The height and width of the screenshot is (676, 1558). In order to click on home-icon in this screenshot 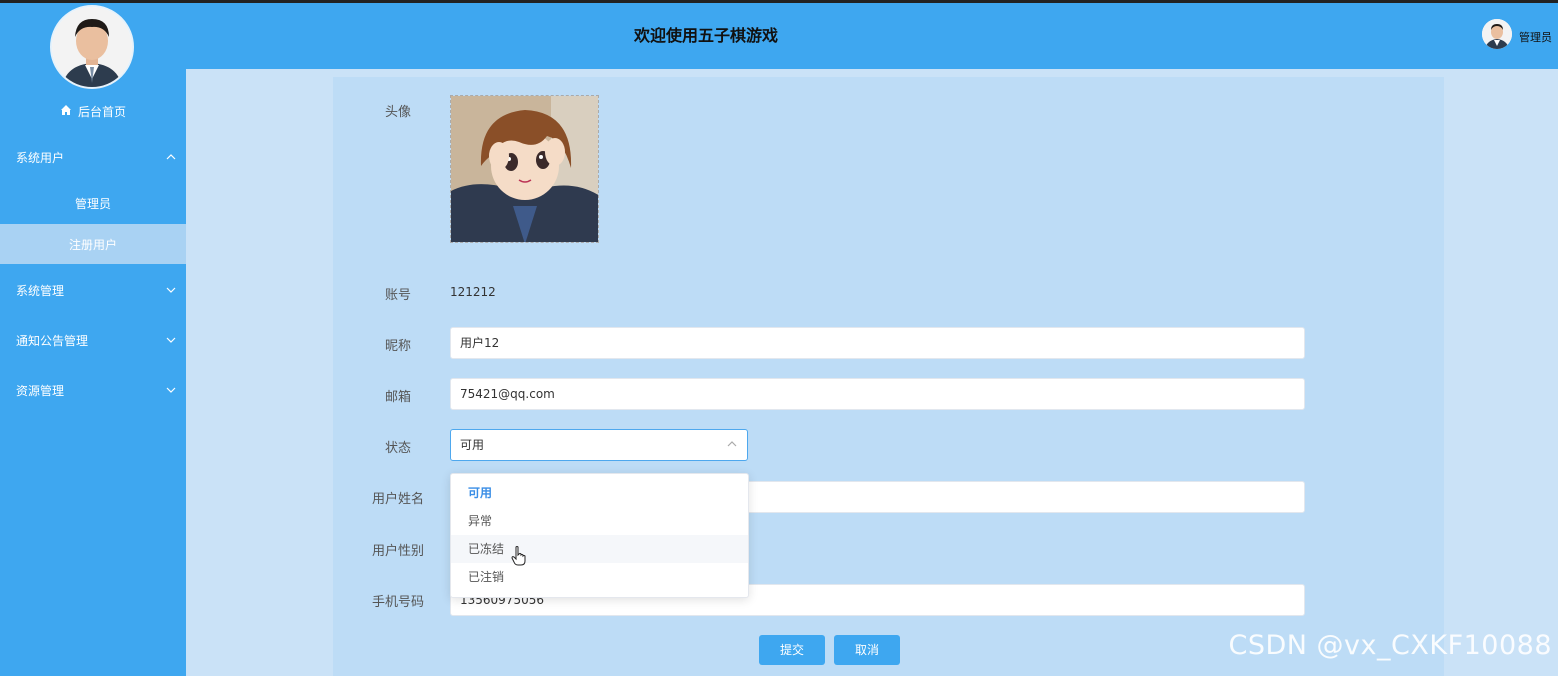, I will do `click(66, 111)`.